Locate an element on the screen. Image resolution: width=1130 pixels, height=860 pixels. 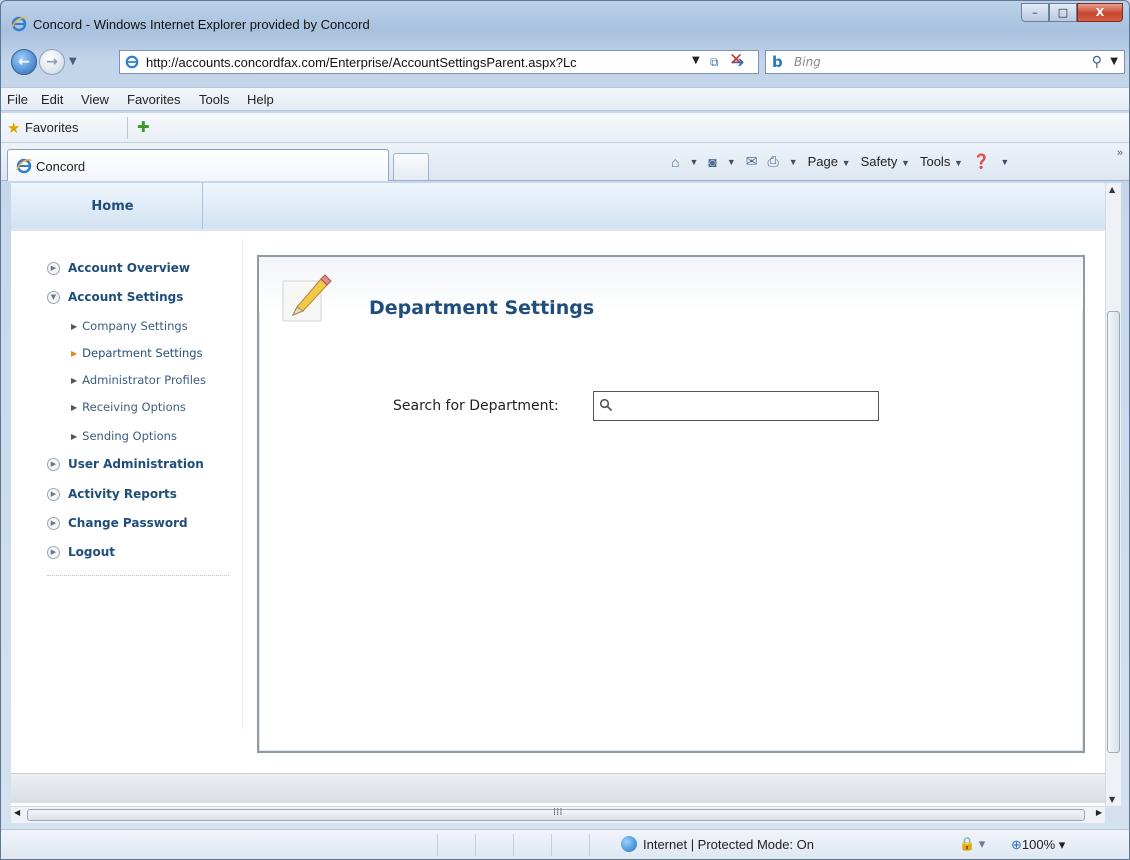
pencil-icon is located at coordinates (307, 298).